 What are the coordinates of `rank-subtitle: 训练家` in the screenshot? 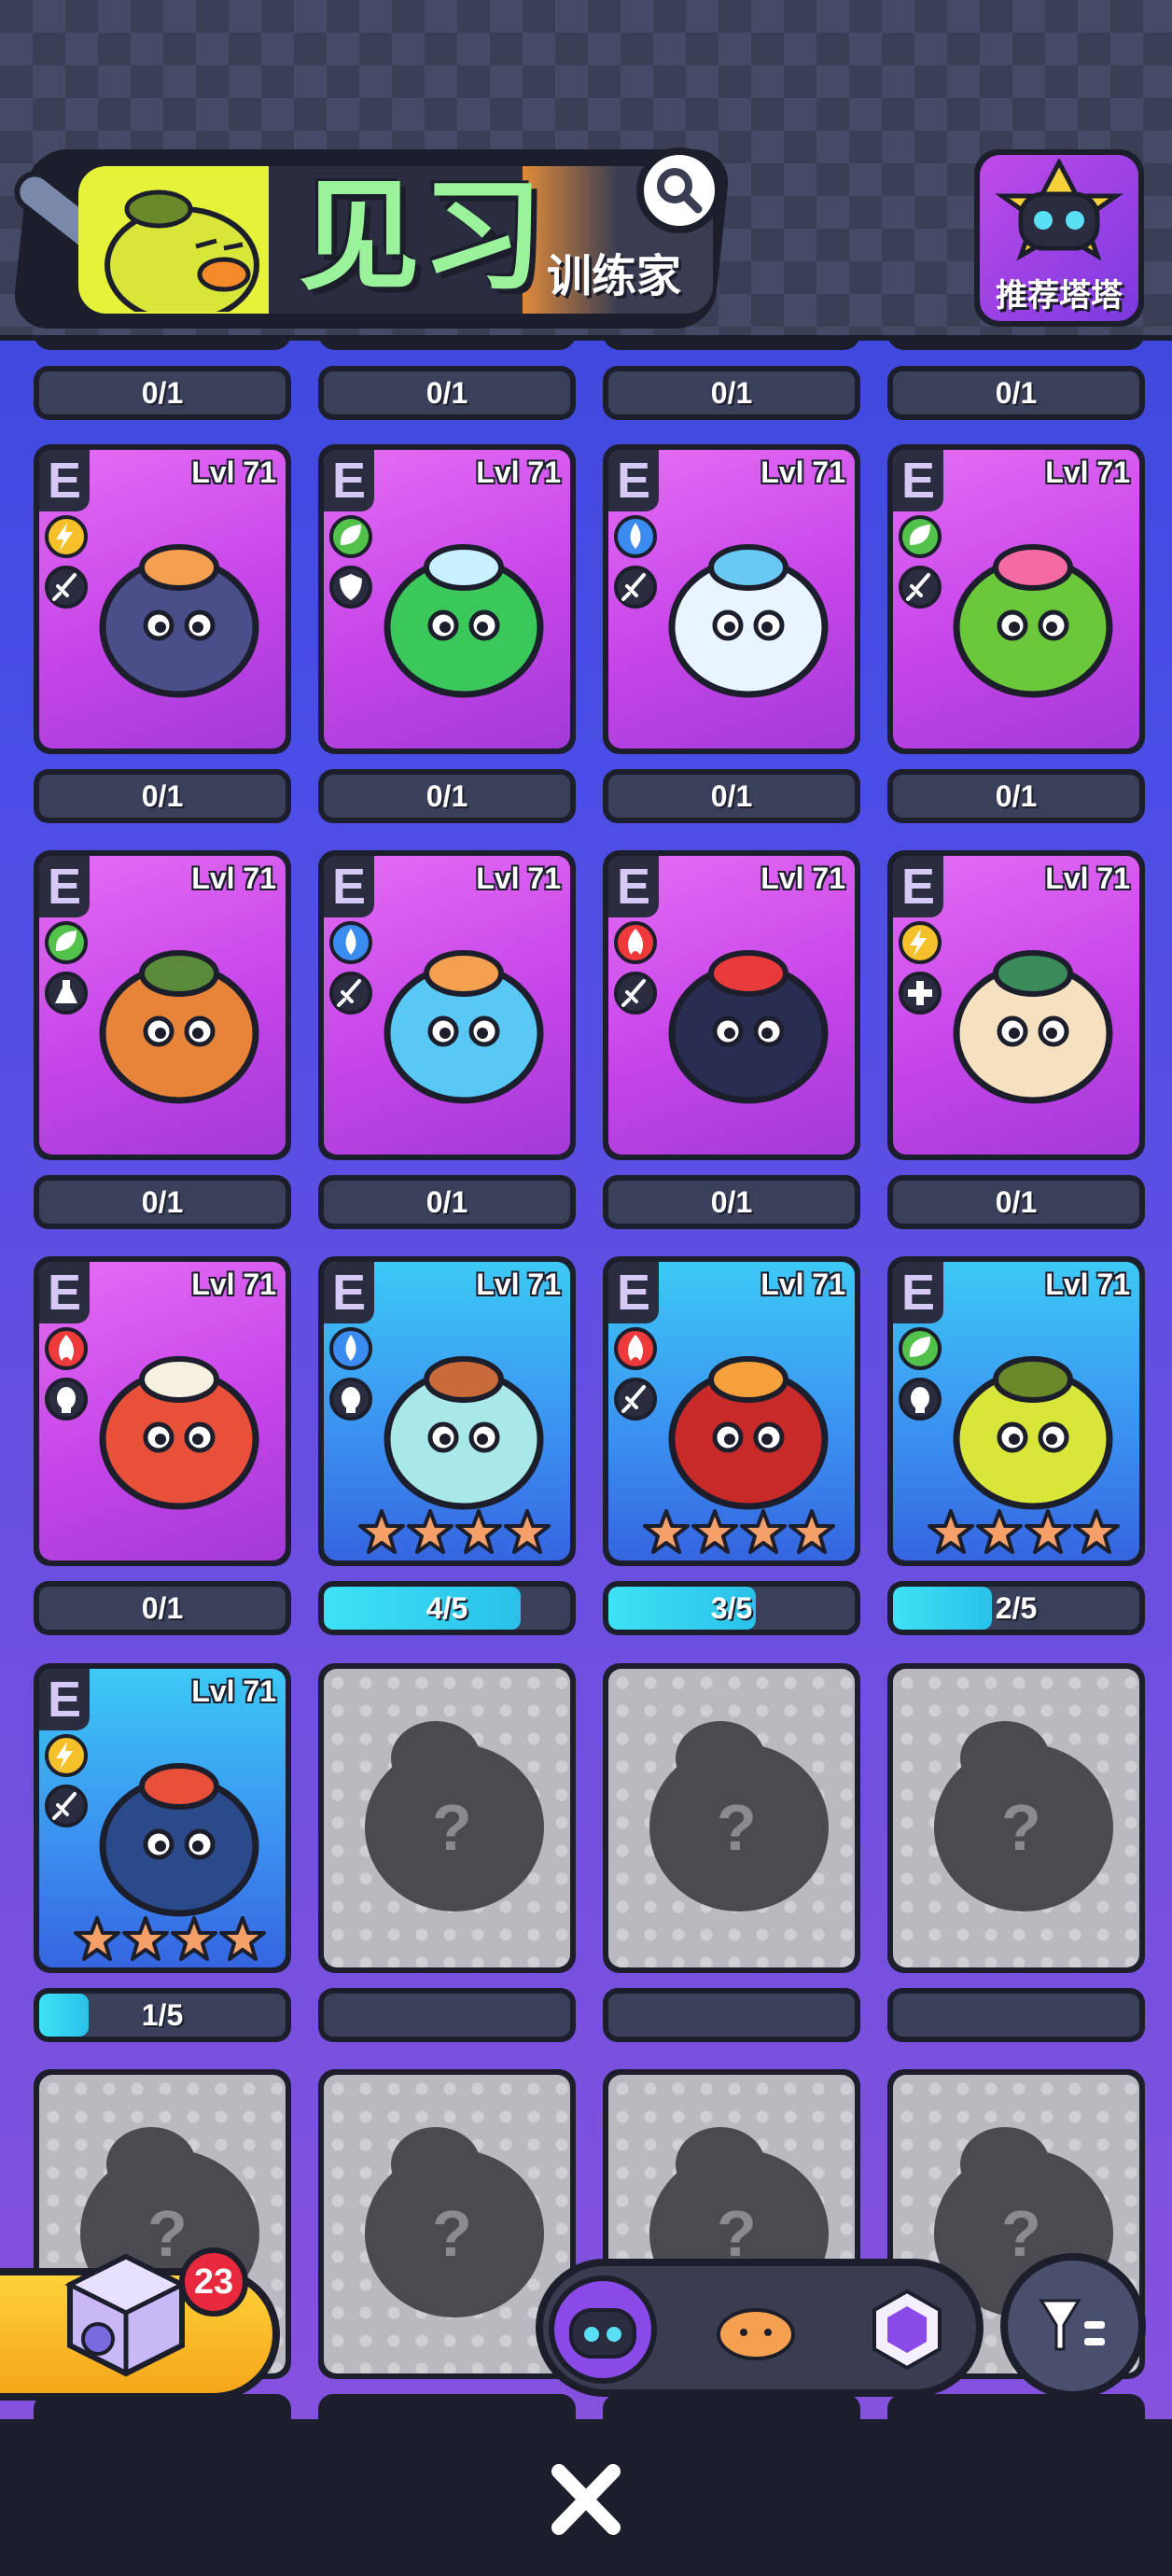 It's located at (614, 276).